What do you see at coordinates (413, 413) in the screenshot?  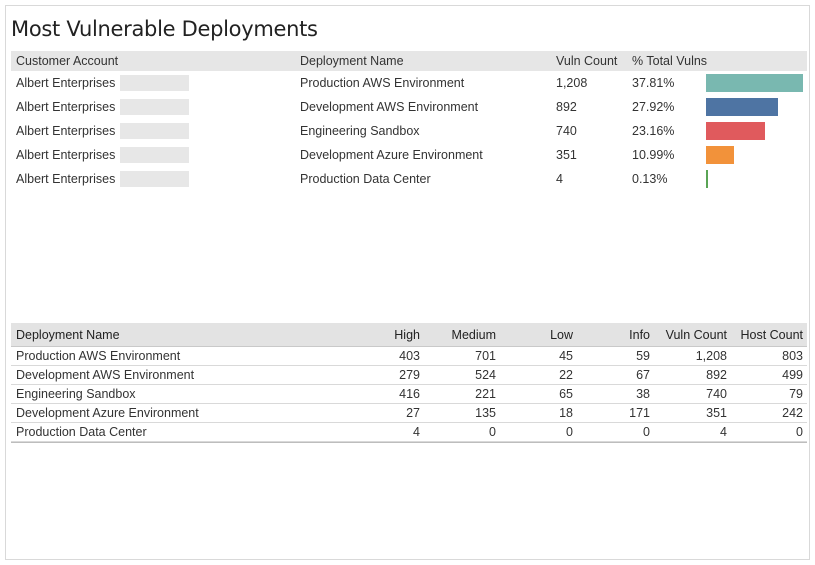 I see `high-count: 27` at bounding box center [413, 413].